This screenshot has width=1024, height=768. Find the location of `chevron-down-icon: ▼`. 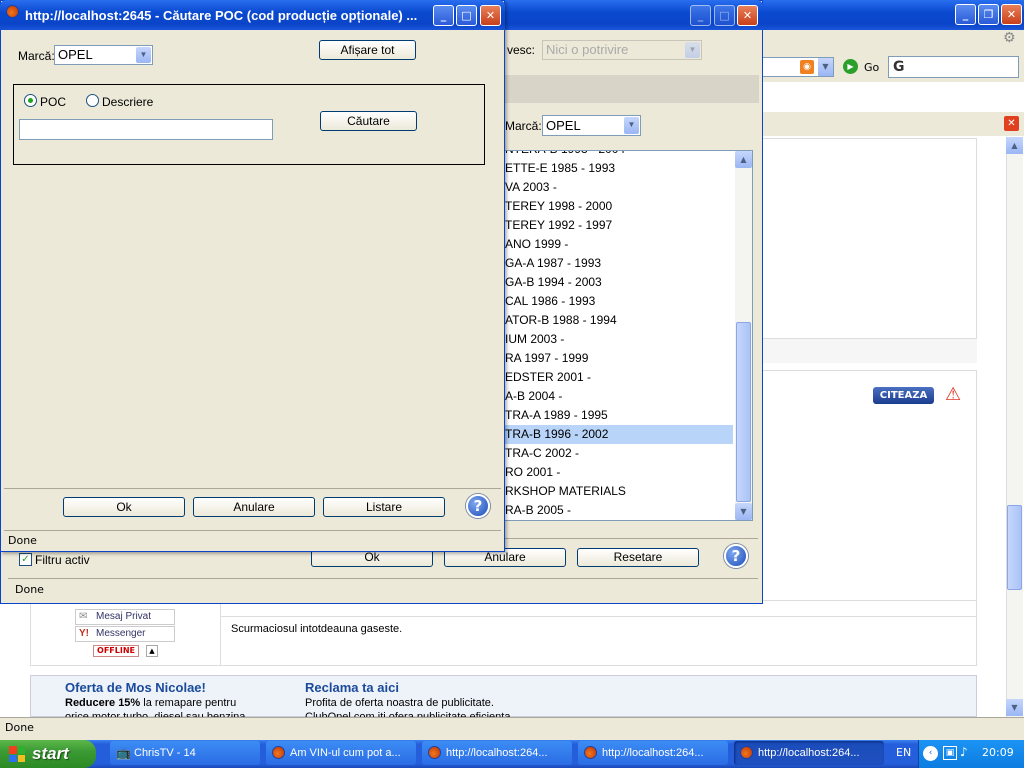

chevron-down-icon: ▼ is located at coordinates (692, 50).